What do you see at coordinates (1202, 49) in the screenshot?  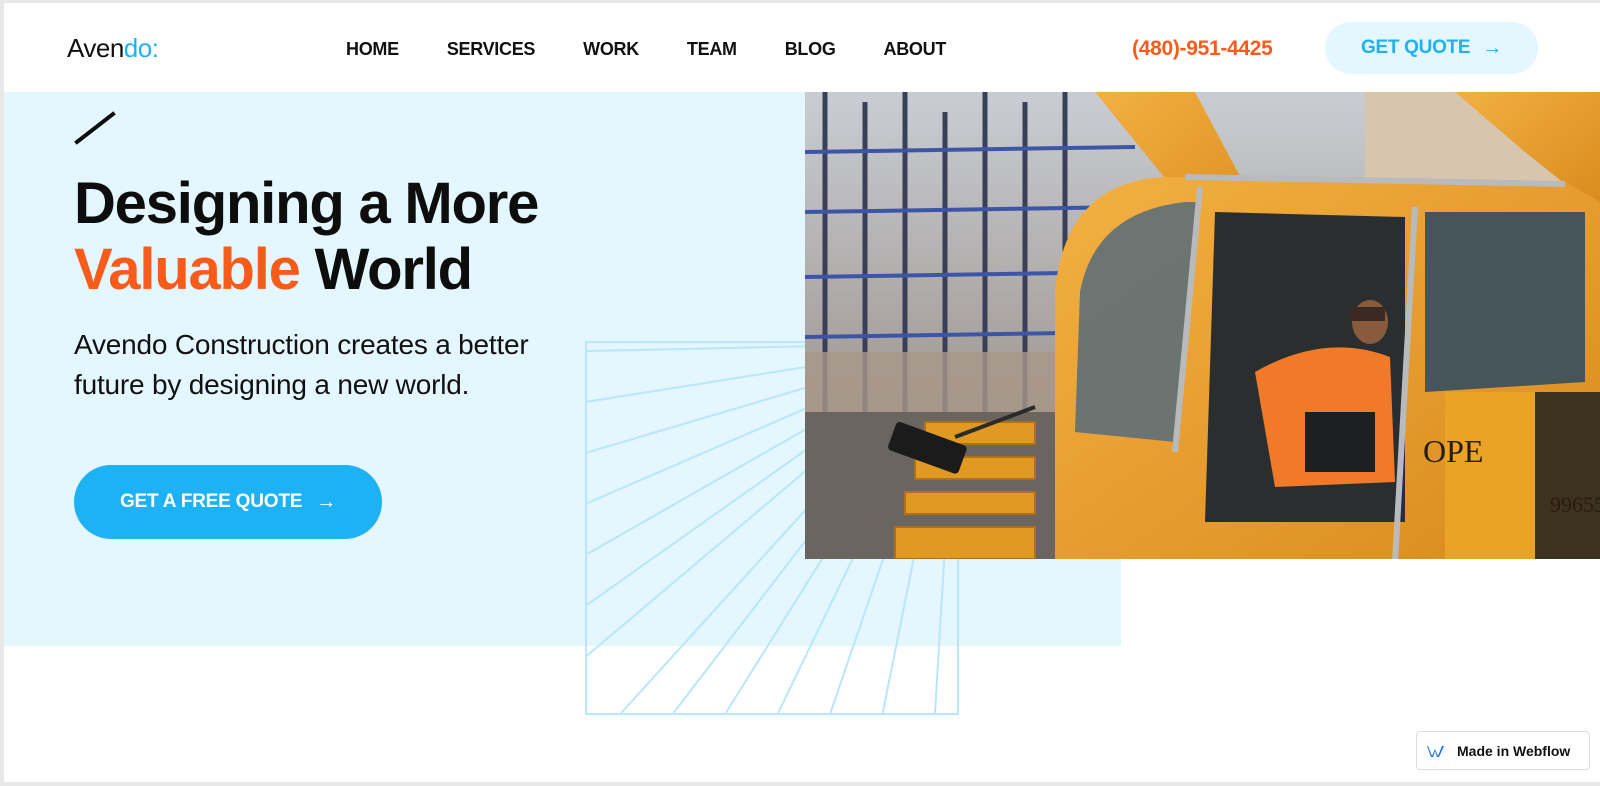 I see `phone-number-link: (480)-951-4425` at bounding box center [1202, 49].